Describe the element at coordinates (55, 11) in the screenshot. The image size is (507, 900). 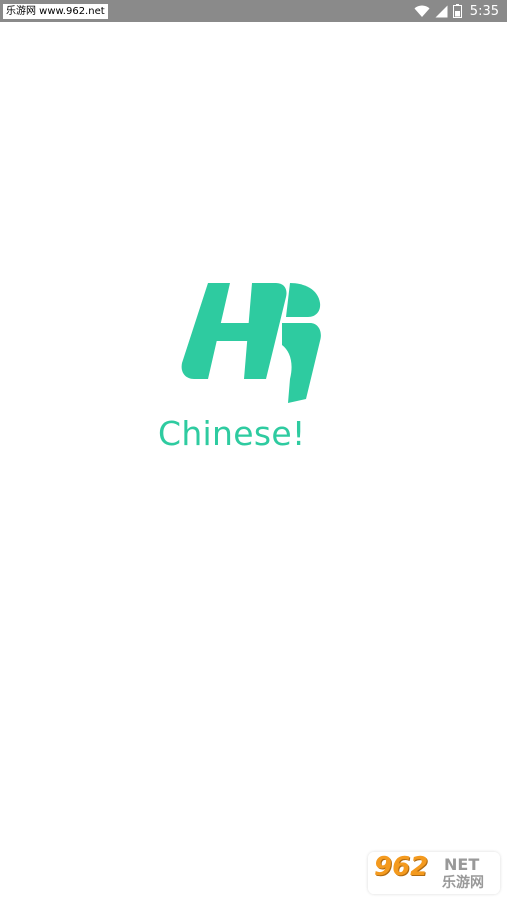
I see `site-watermark: 乐游网 www.962.net` at that location.